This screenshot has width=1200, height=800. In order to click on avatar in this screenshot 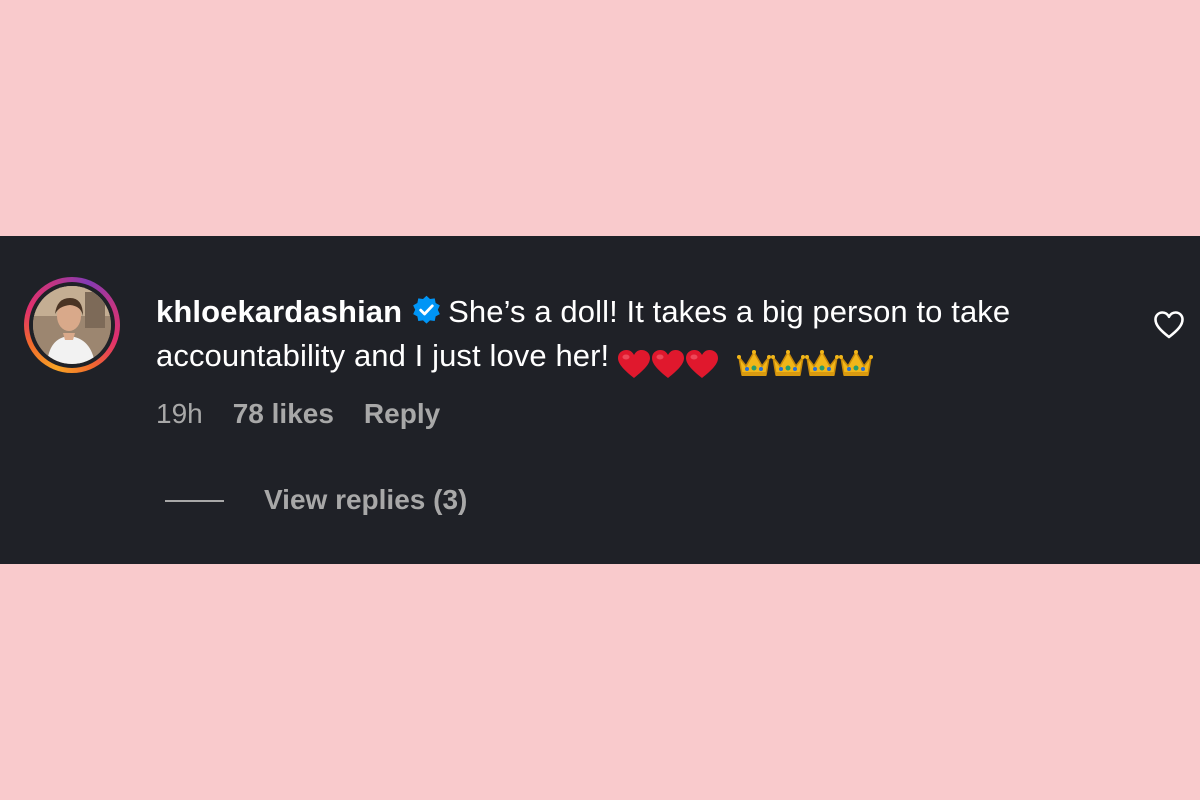, I will do `click(72, 325)`.